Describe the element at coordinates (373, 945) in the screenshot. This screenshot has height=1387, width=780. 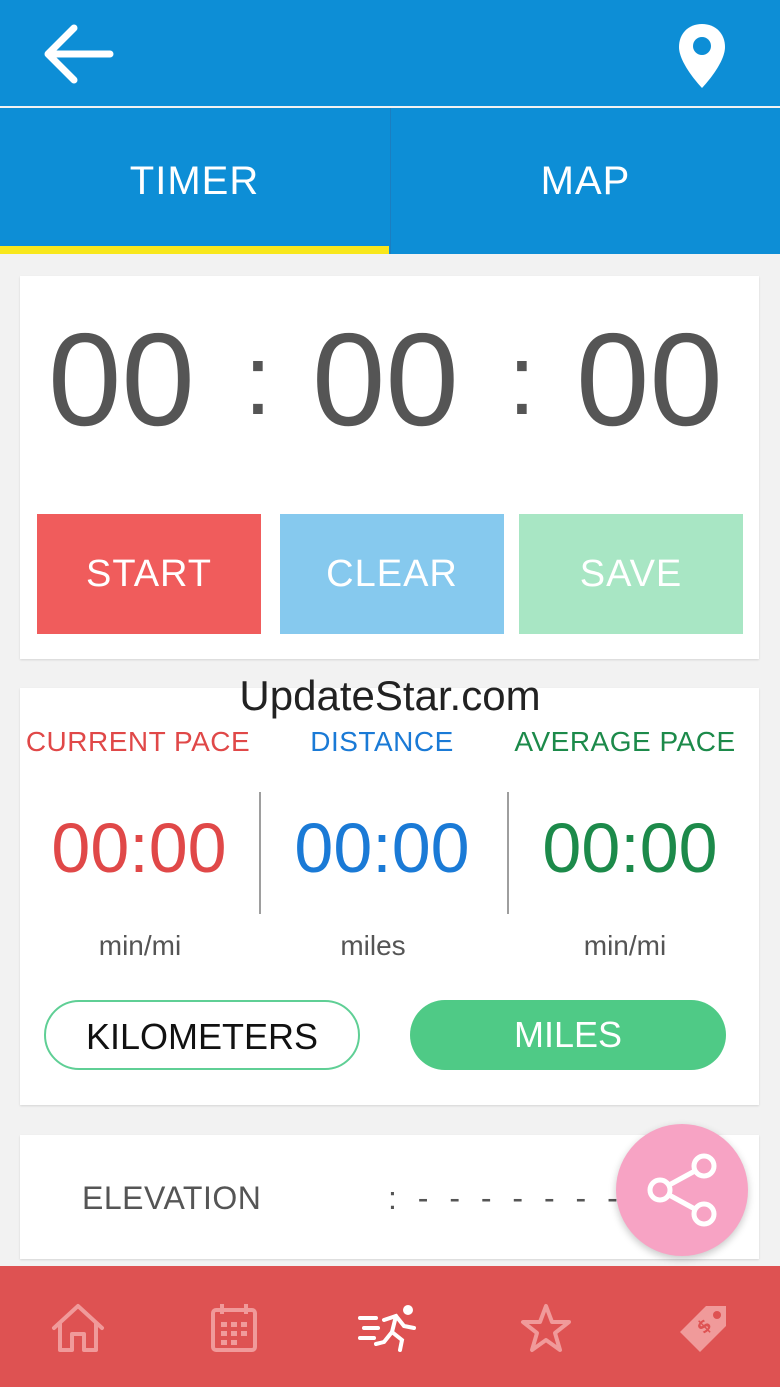
I see `distance-unit: miles` at that location.